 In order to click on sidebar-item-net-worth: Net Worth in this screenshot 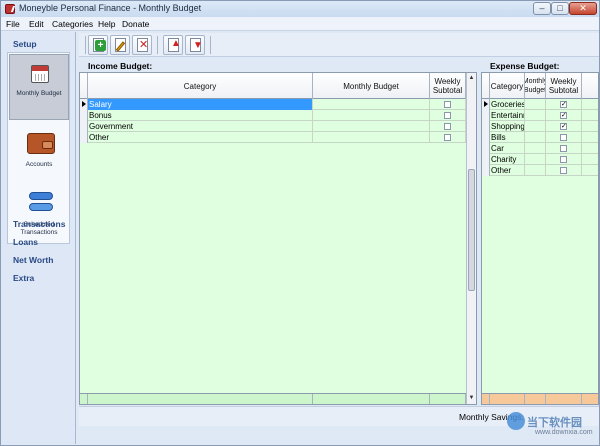, I will do `click(33, 260)`.